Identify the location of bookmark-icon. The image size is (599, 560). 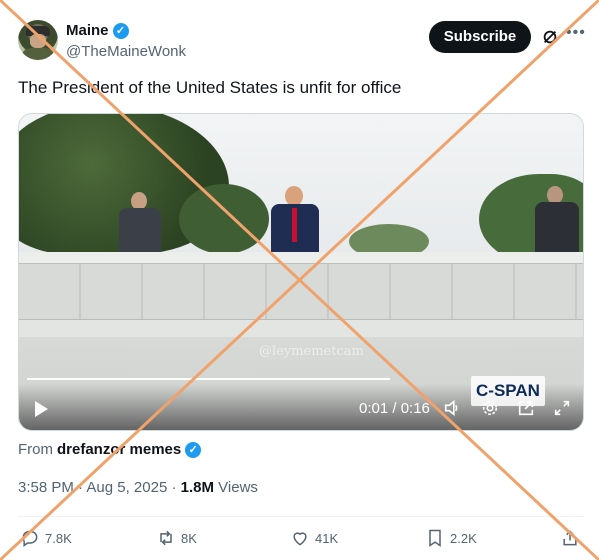
(435, 538).